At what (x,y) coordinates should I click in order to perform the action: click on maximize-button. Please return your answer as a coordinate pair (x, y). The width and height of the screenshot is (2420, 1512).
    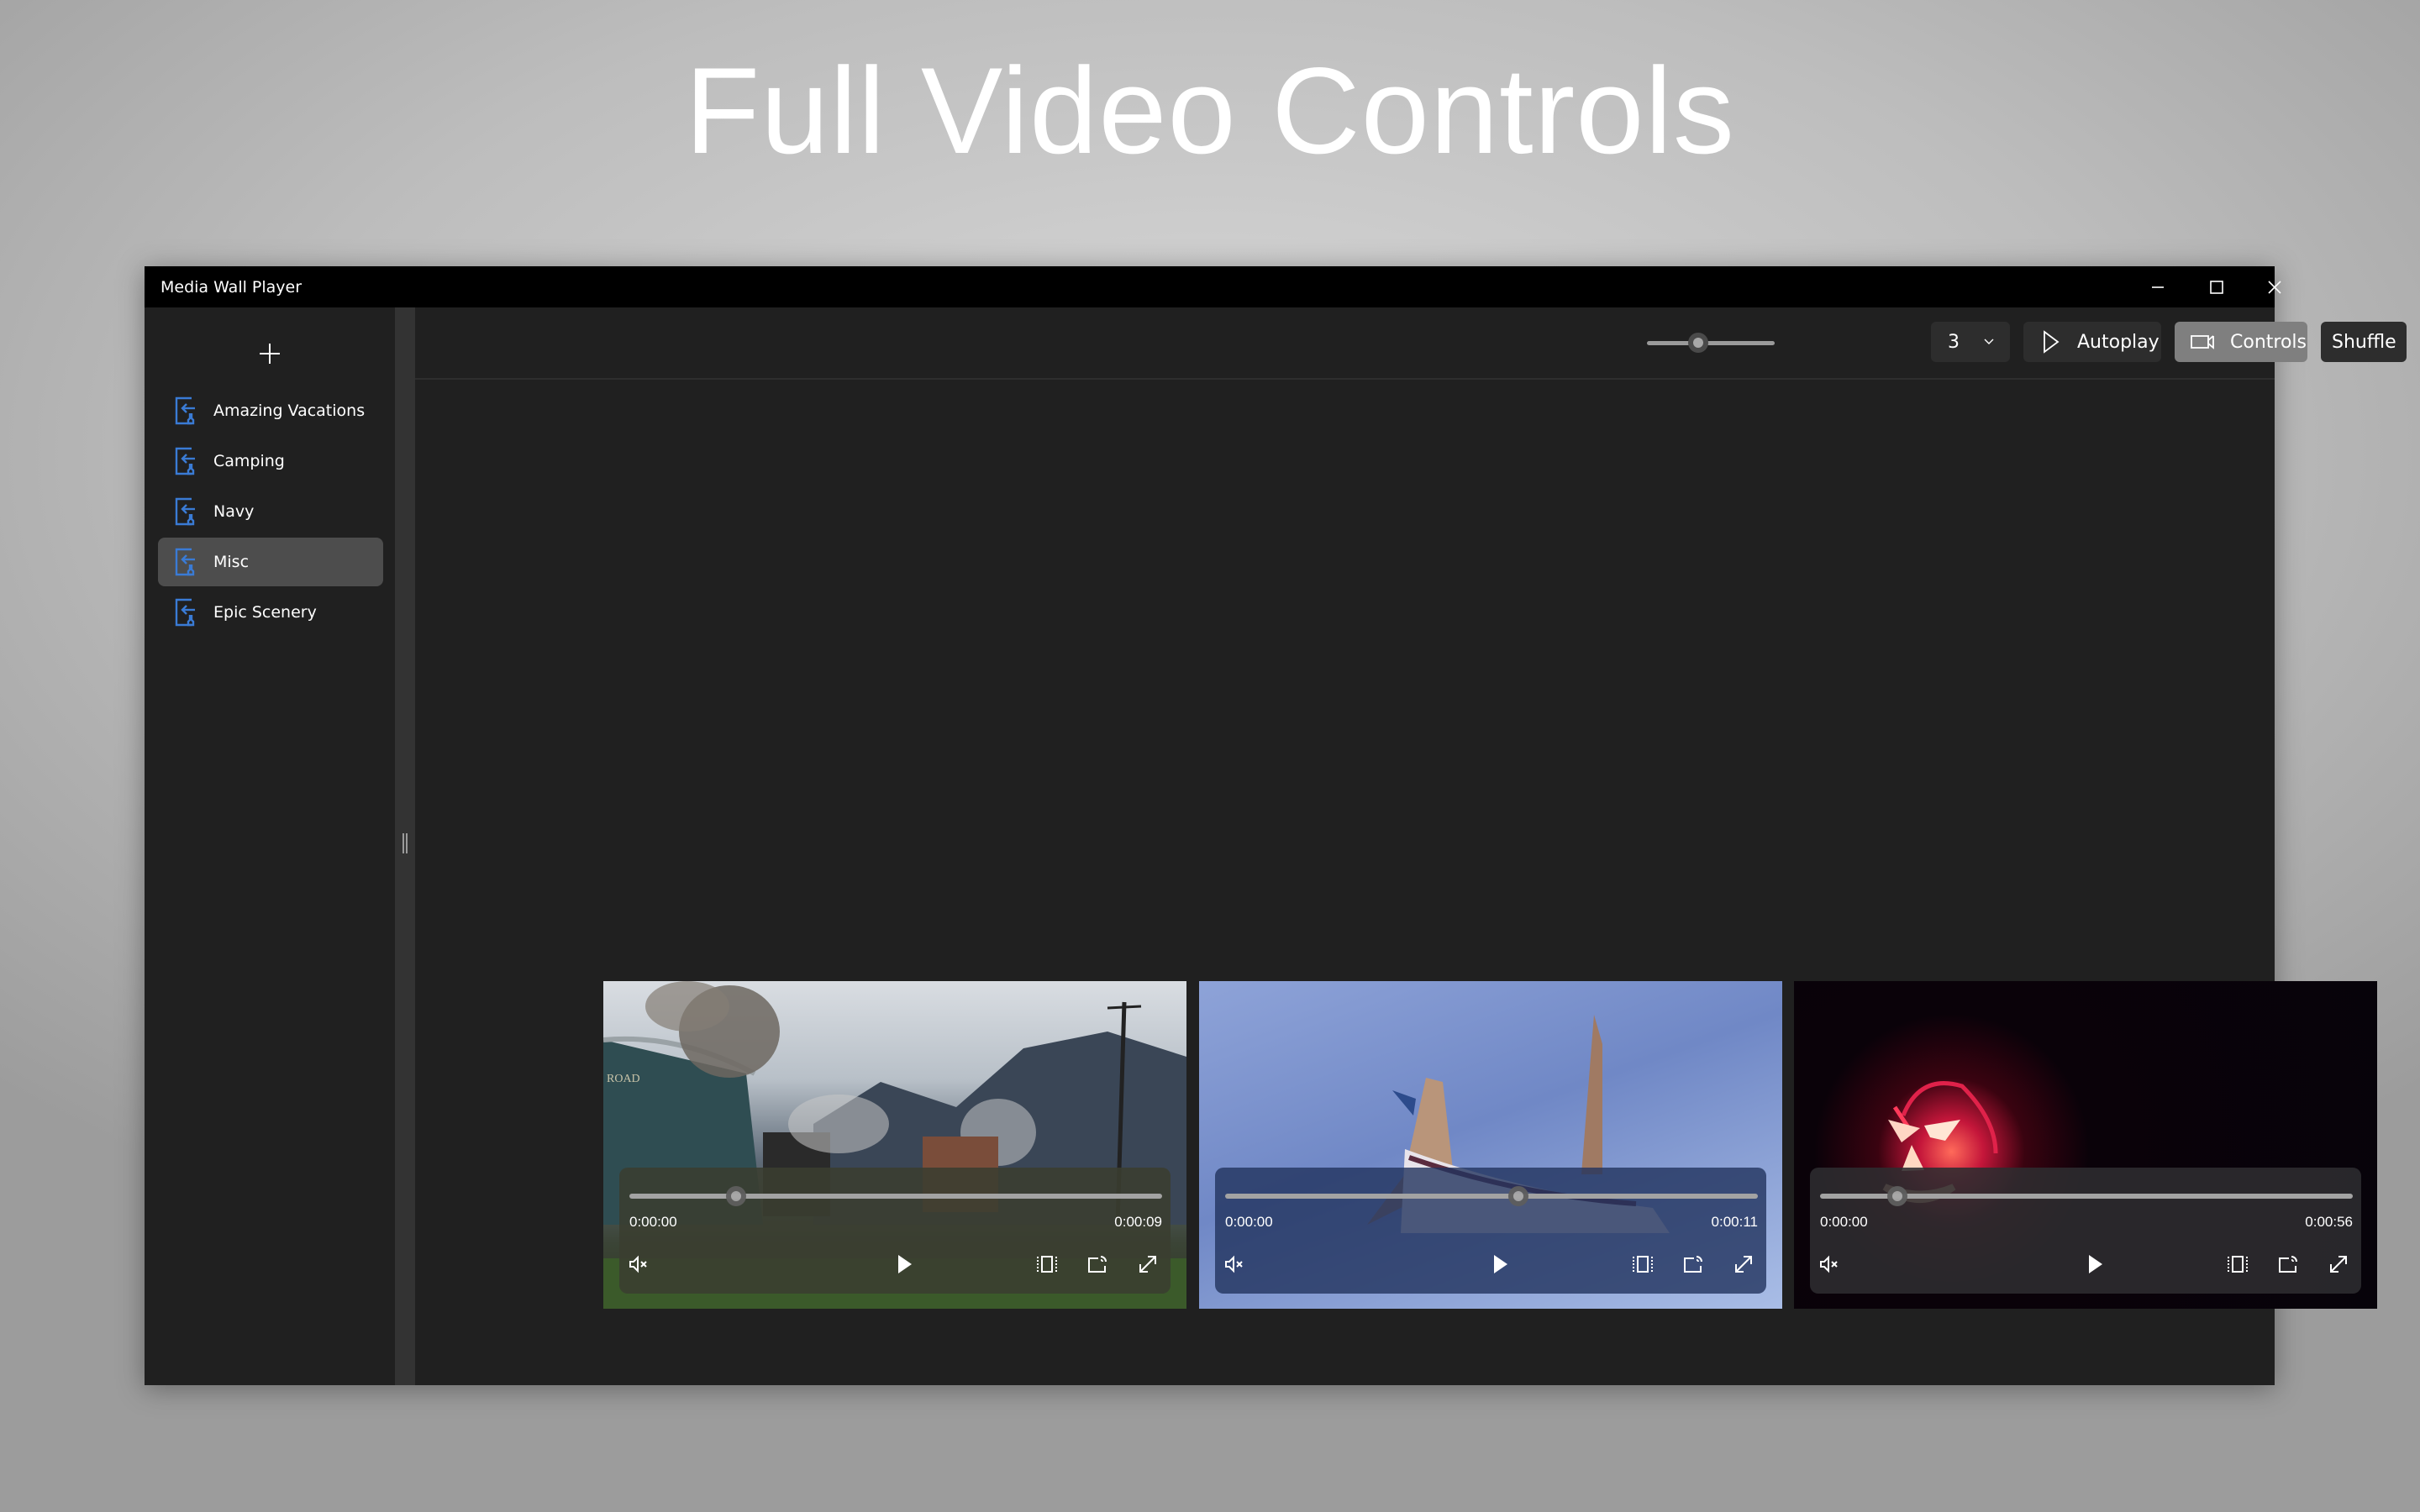
    Looking at the image, I should click on (2216, 286).